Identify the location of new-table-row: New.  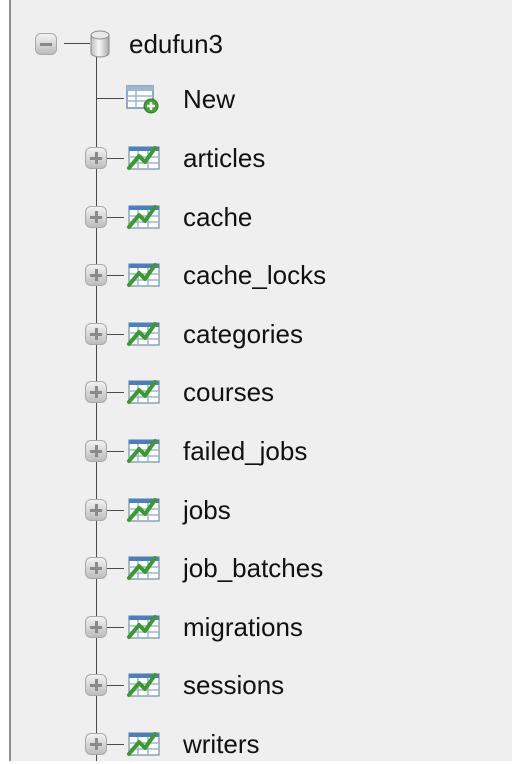
(256, 99).